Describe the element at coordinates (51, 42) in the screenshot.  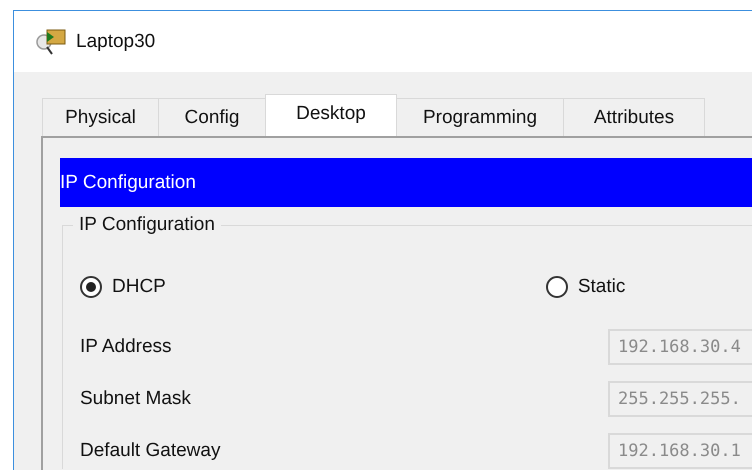
I see `laptop-icon` at that location.